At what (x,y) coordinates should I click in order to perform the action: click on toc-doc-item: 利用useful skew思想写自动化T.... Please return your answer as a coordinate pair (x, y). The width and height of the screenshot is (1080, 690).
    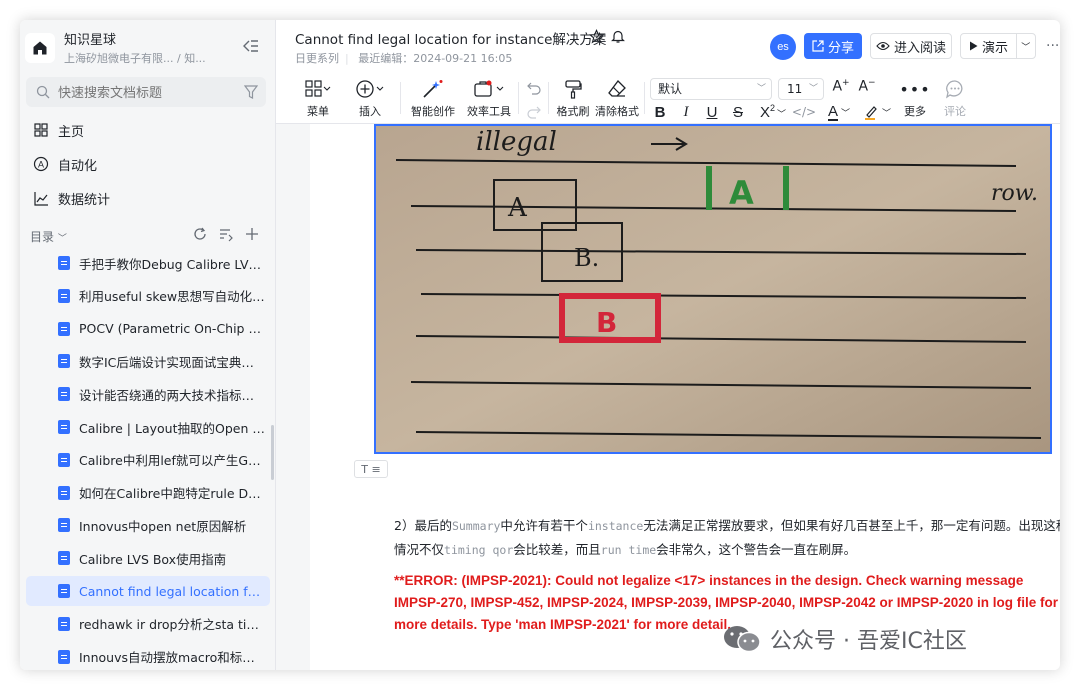
    Looking at the image, I should click on (148, 296).